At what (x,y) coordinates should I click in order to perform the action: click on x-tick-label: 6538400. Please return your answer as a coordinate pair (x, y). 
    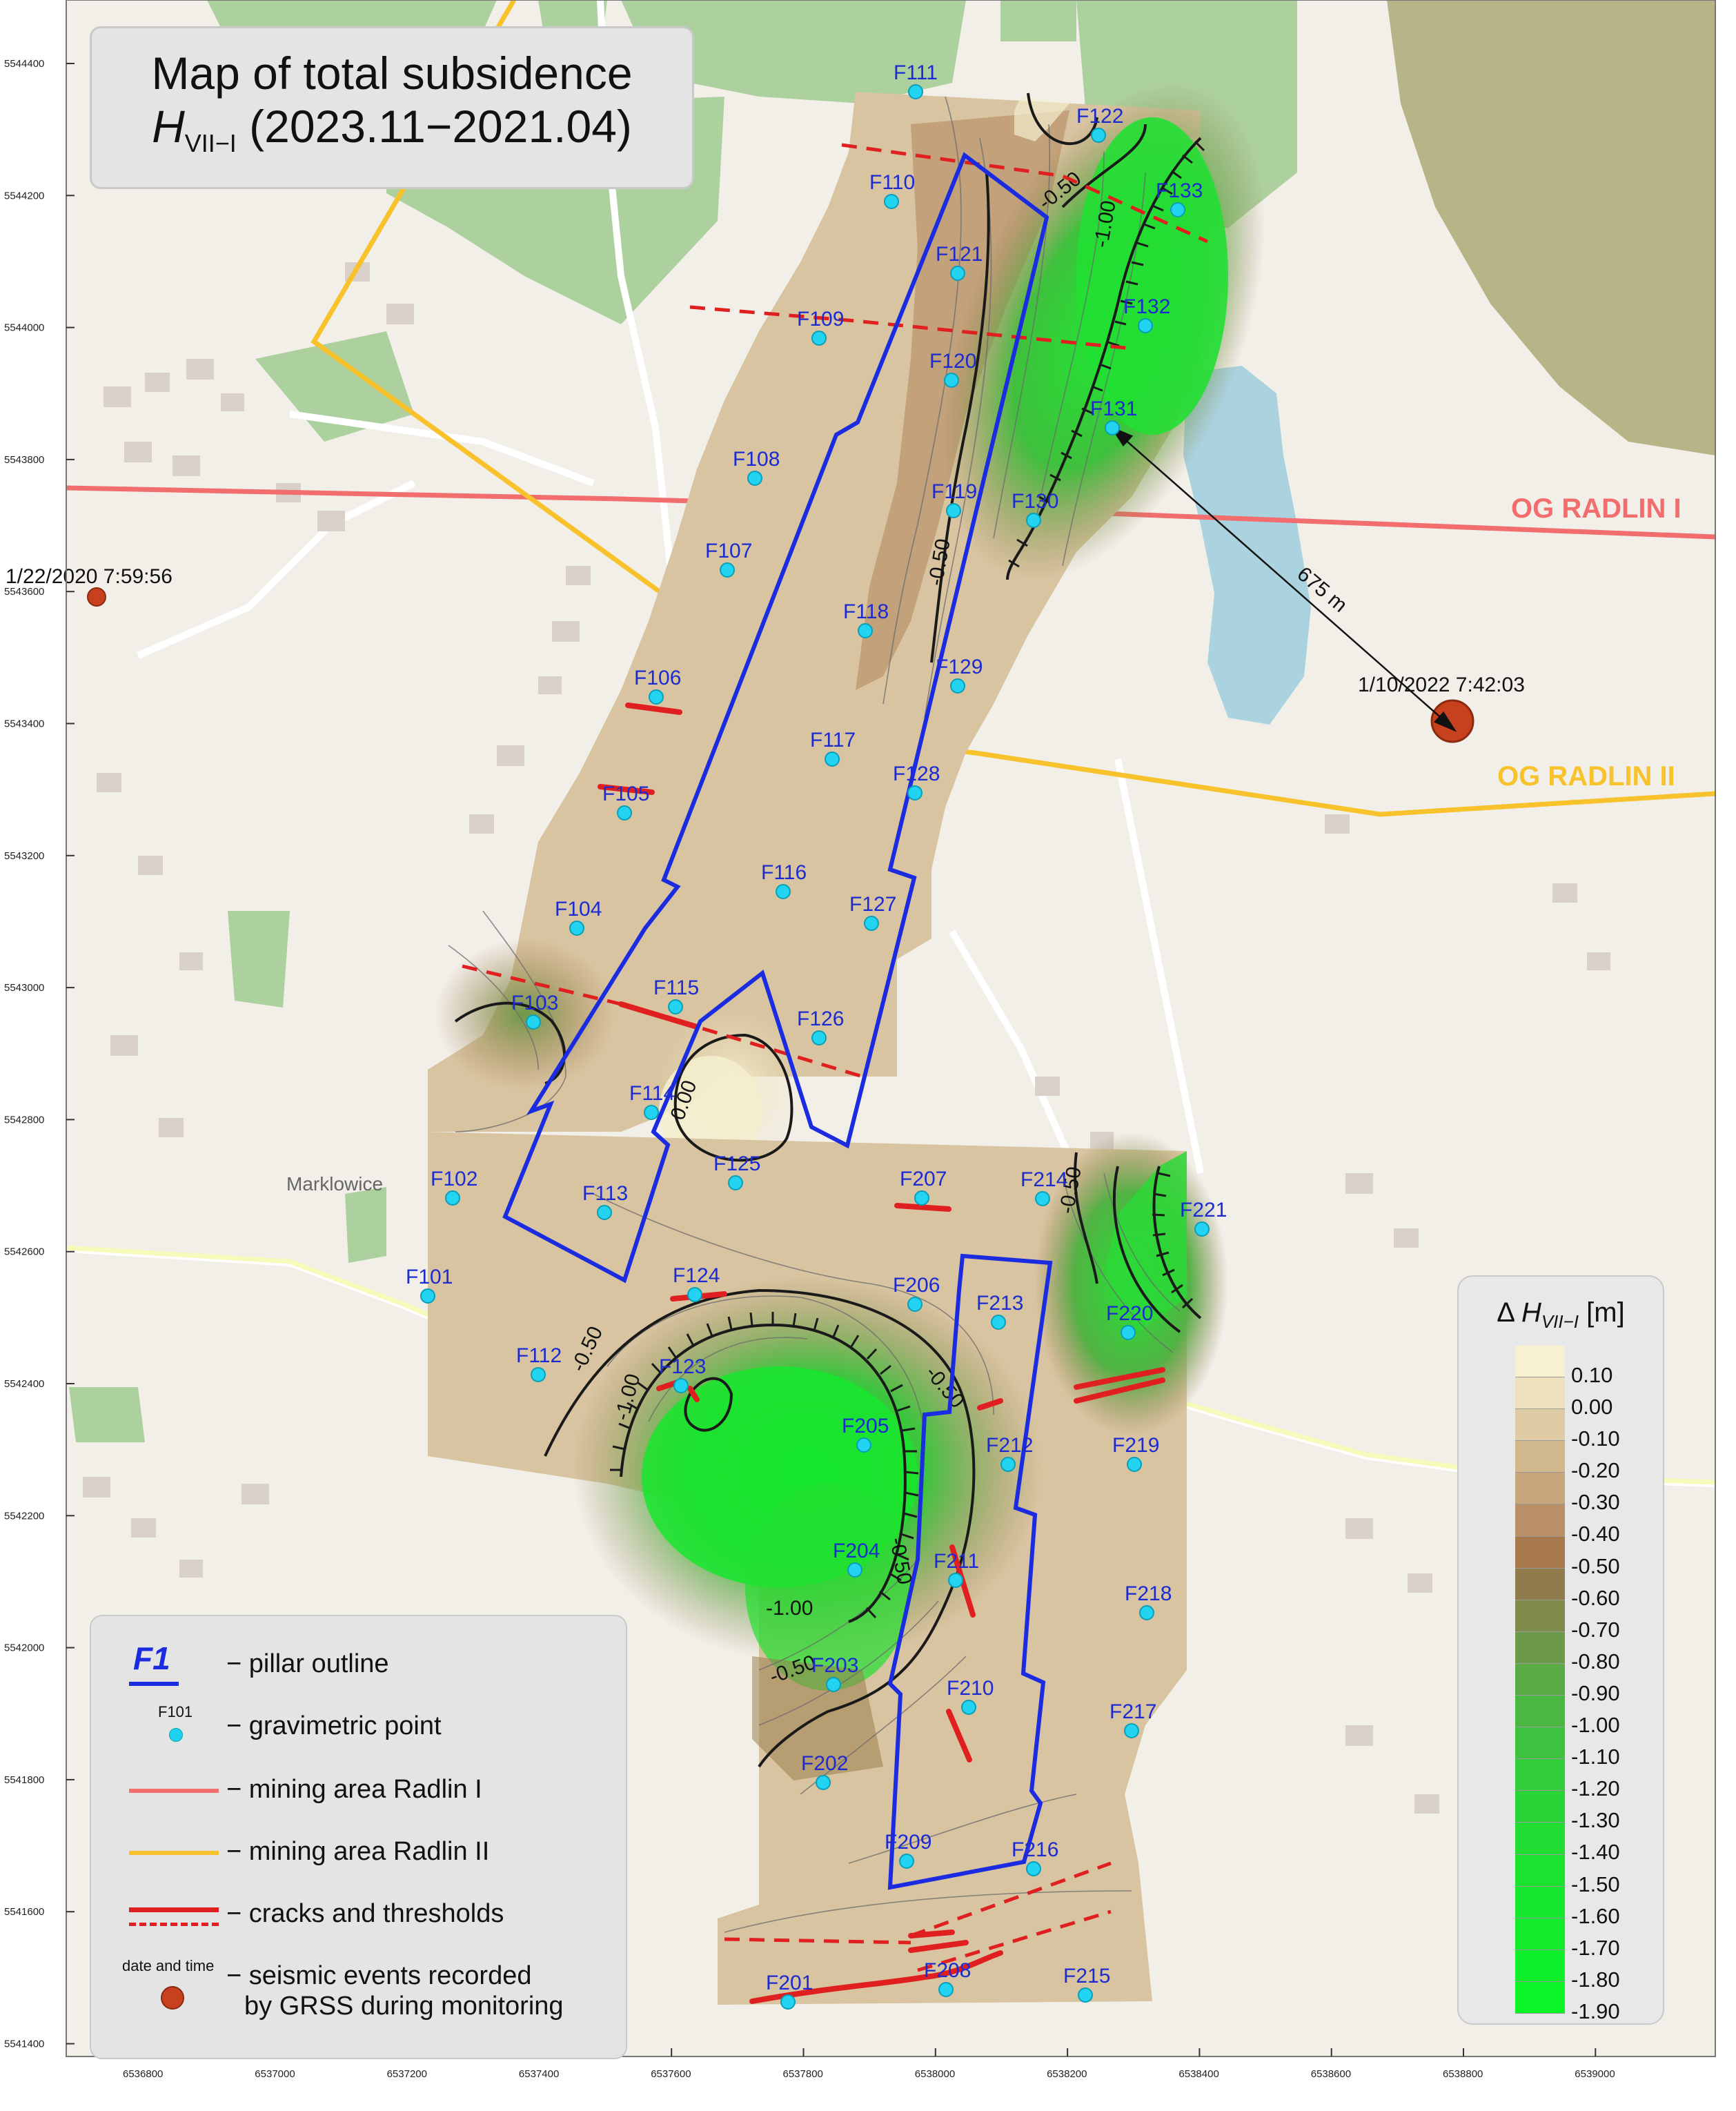
    Looking at the image, I should click on (1198, 2074).